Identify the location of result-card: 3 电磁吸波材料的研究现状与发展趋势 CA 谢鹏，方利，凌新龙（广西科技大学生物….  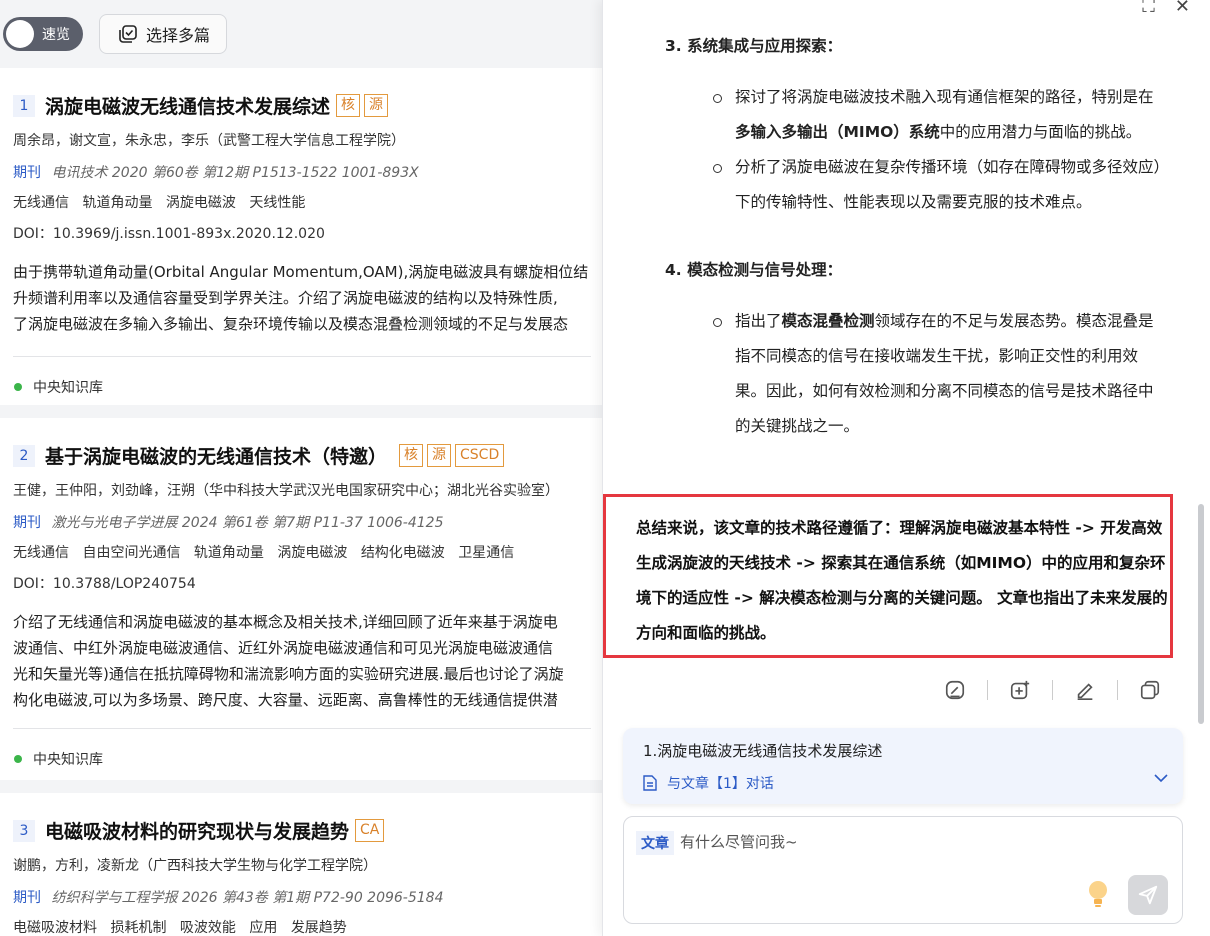
(302, 864).